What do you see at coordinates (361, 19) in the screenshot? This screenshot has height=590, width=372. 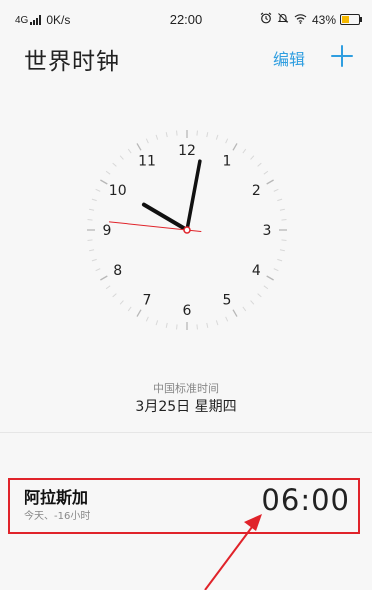 I see `battery-tip` at bounding box center [361, 19].